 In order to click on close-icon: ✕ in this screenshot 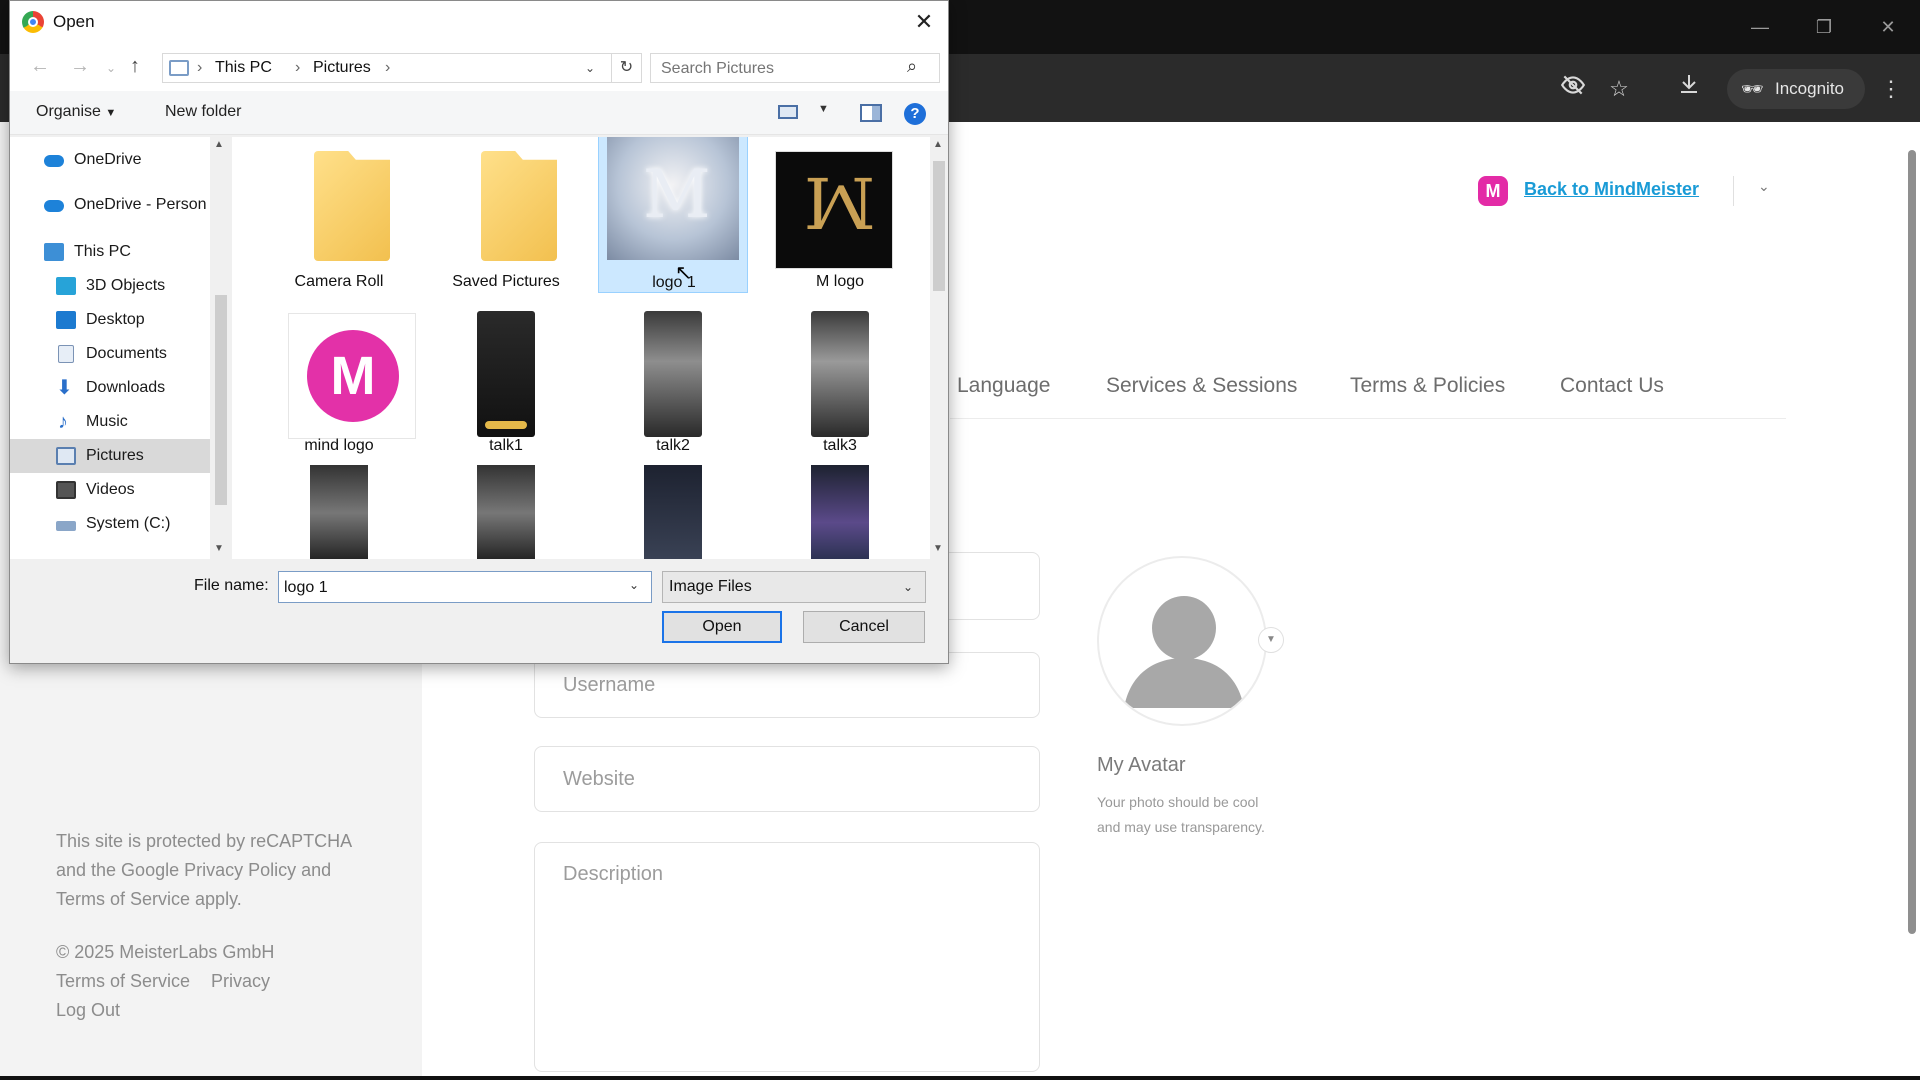, I will do `click(924, 22)`.